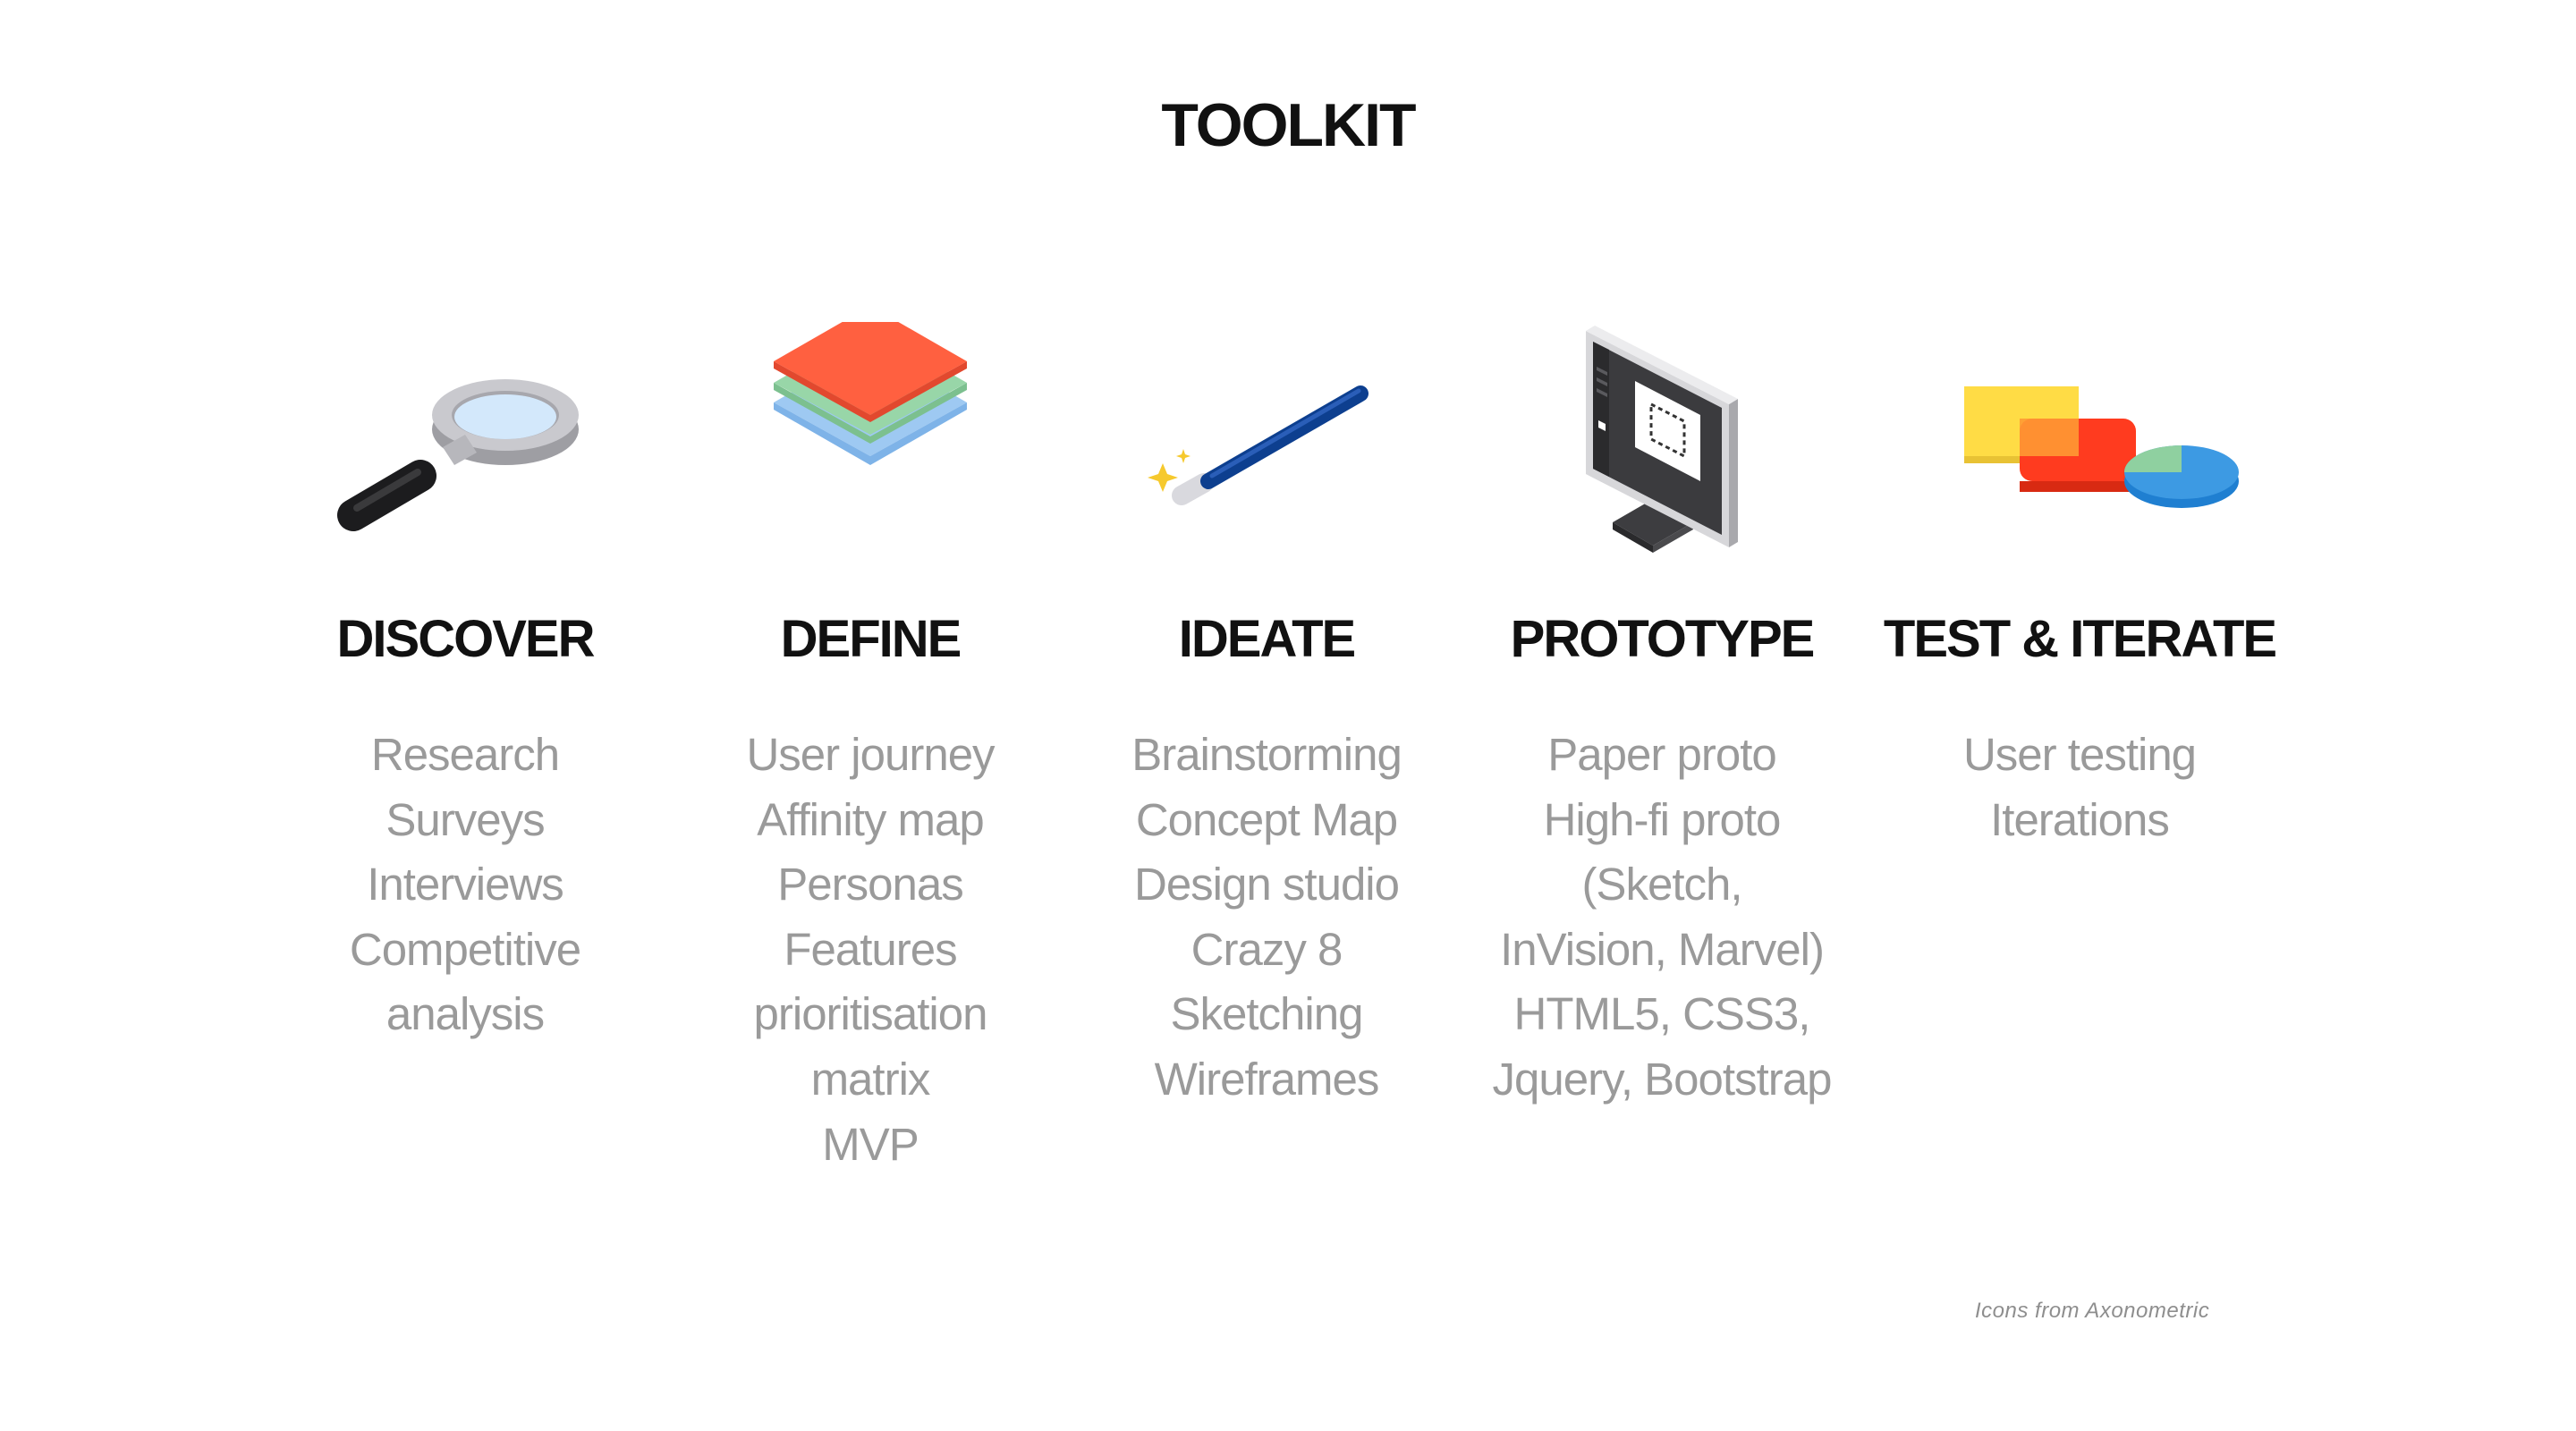 Image resolution: width=2576 pixels, height=1431 pixels. Describe the element at coordinates (465, 447) in the screenshot. I see `magnifying-glass-icon` at that location.